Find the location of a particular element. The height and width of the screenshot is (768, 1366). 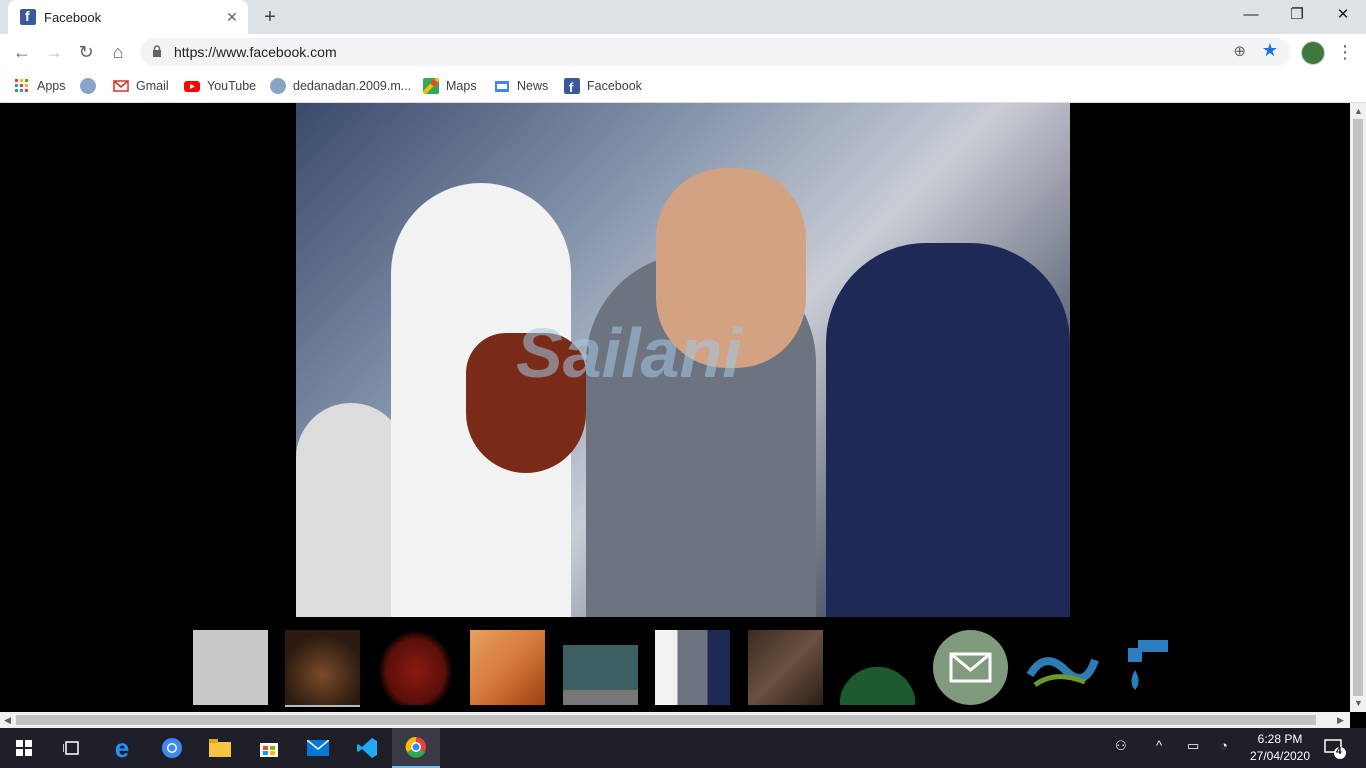

mail-button is located at coordinates (318, 748).